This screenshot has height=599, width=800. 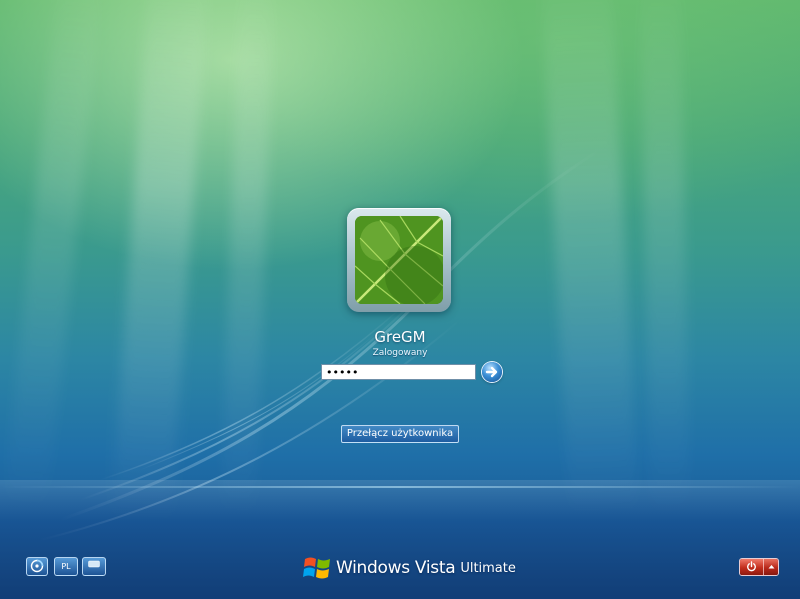 I want to click on keyboard-button, so click(x=94, y=566).